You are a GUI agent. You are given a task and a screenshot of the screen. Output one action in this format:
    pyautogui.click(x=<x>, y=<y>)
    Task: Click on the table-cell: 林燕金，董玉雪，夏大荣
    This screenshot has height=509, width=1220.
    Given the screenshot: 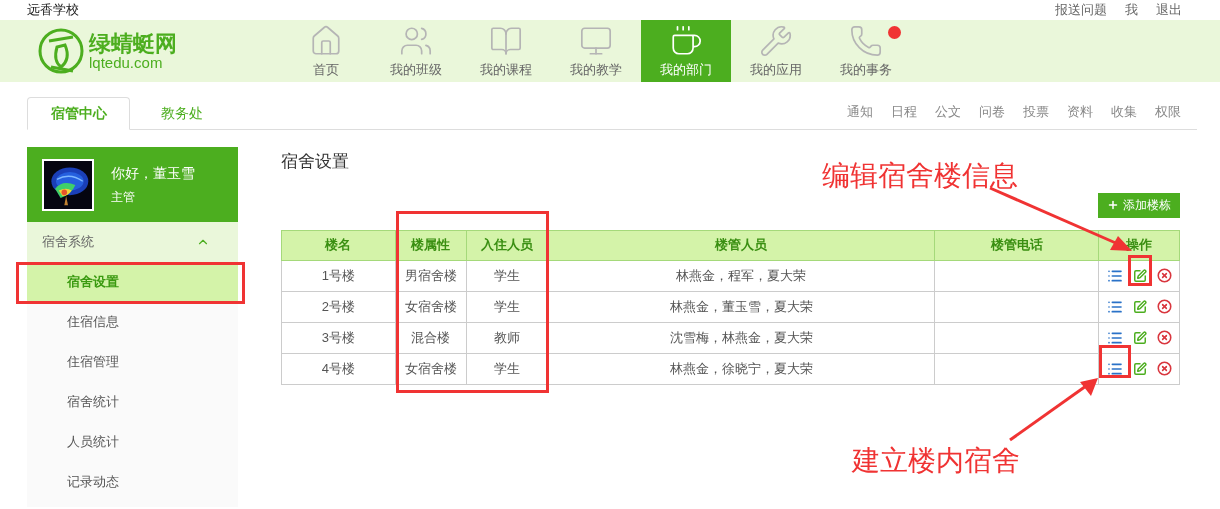 What is the action you would take?
    pyautogui.click(x=741, y=306)
    